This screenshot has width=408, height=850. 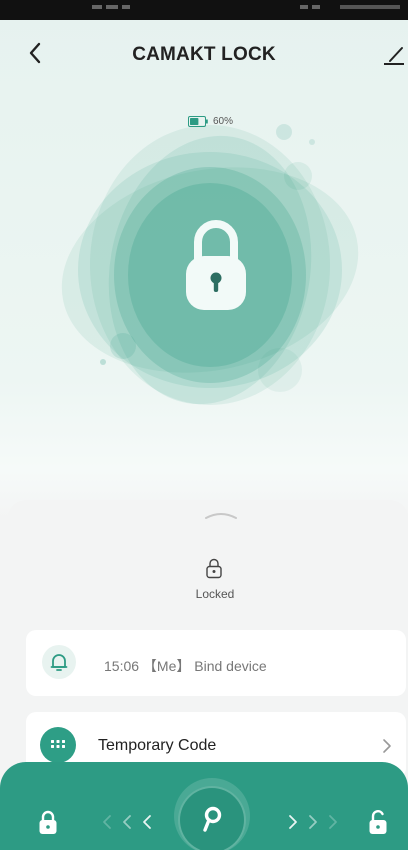 I want to click on log-entry-text: 15:06 【Me】 Bind device, so click(x=185, y=666).